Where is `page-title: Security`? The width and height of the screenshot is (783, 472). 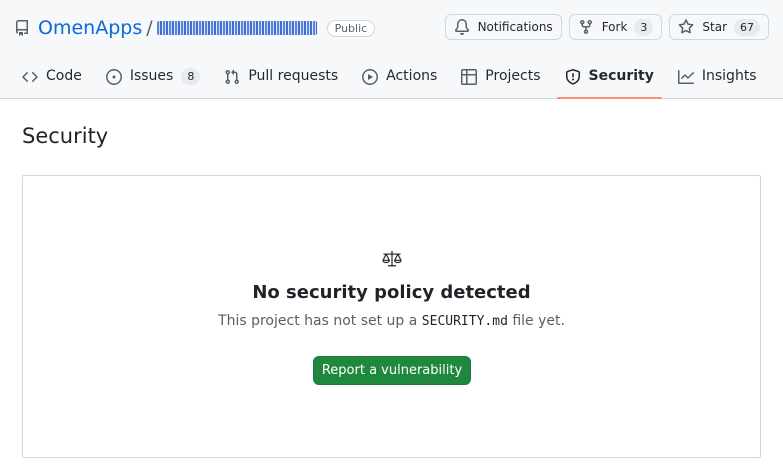
page-title: Security is located at coordinates (65, 136).